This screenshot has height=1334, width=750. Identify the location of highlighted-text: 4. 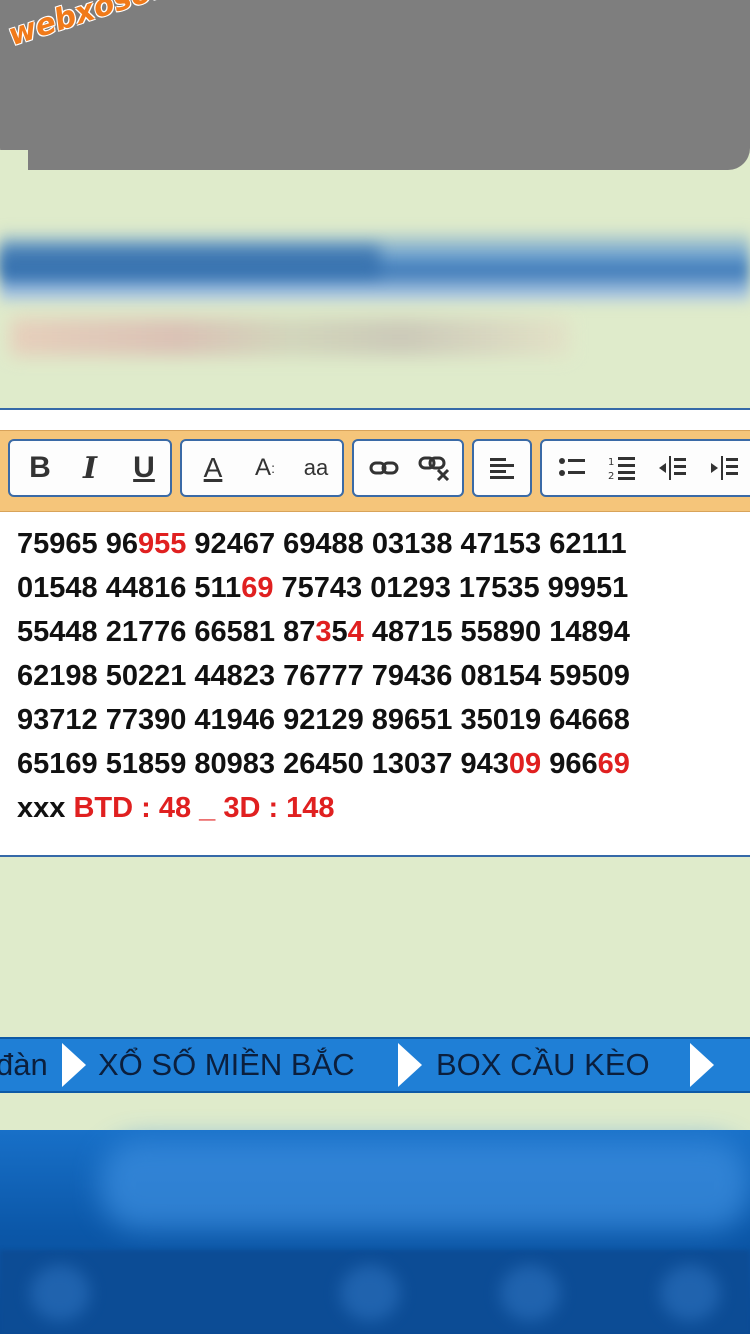
(355, 632).